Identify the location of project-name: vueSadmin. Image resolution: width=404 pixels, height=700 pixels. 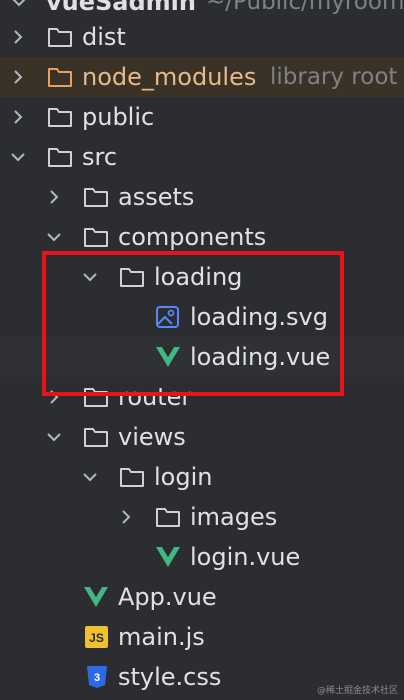
(121, 8).